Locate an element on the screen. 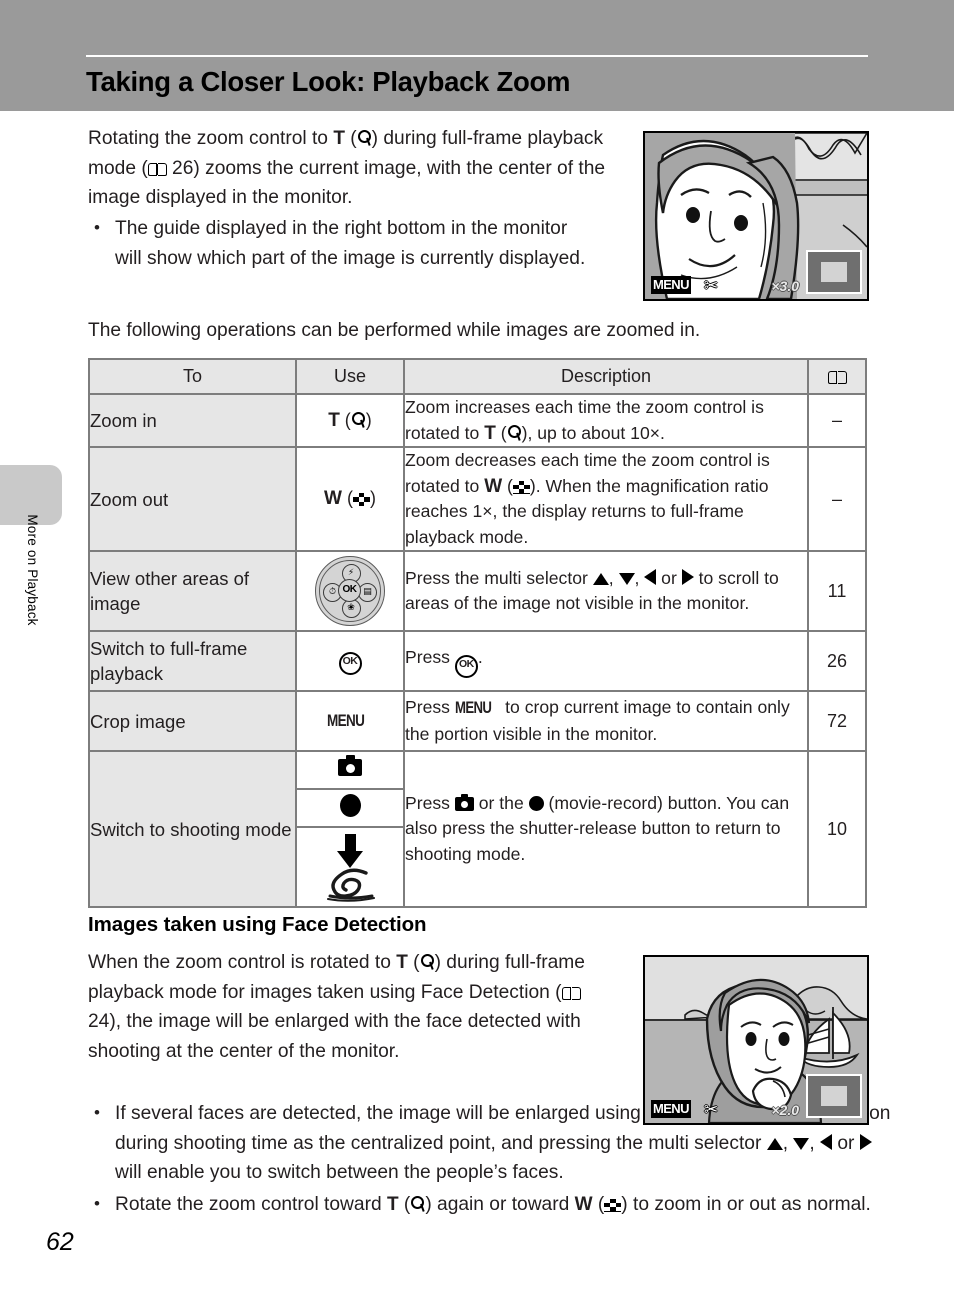  table-header-row: To Use Description is located at coordinates (477, 376).